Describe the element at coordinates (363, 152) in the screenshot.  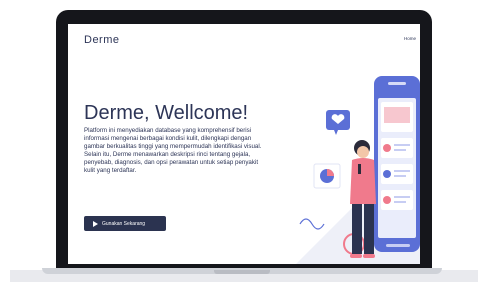
I see `woman-face` at that location.